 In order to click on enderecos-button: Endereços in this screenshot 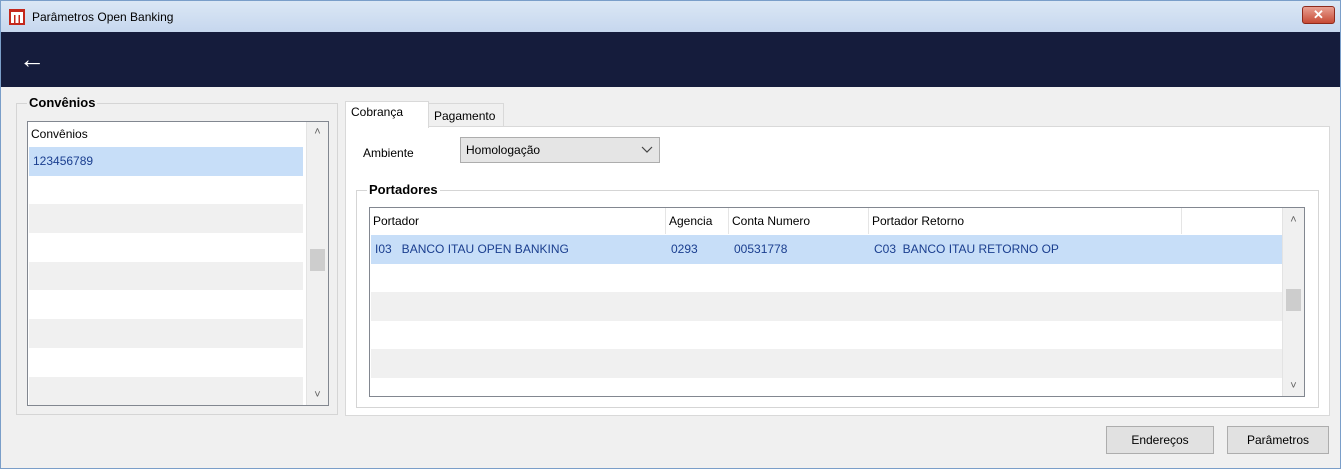, I will do `click(1160, 440)`.